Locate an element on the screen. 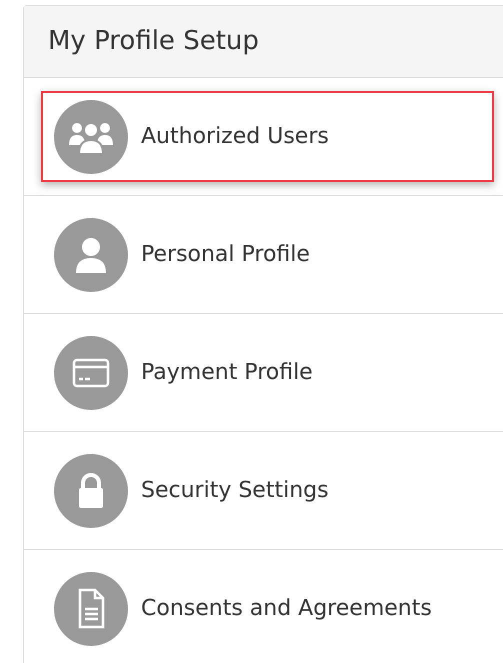  panel-title: My Profile Setup is located at coordinates (153, 41).